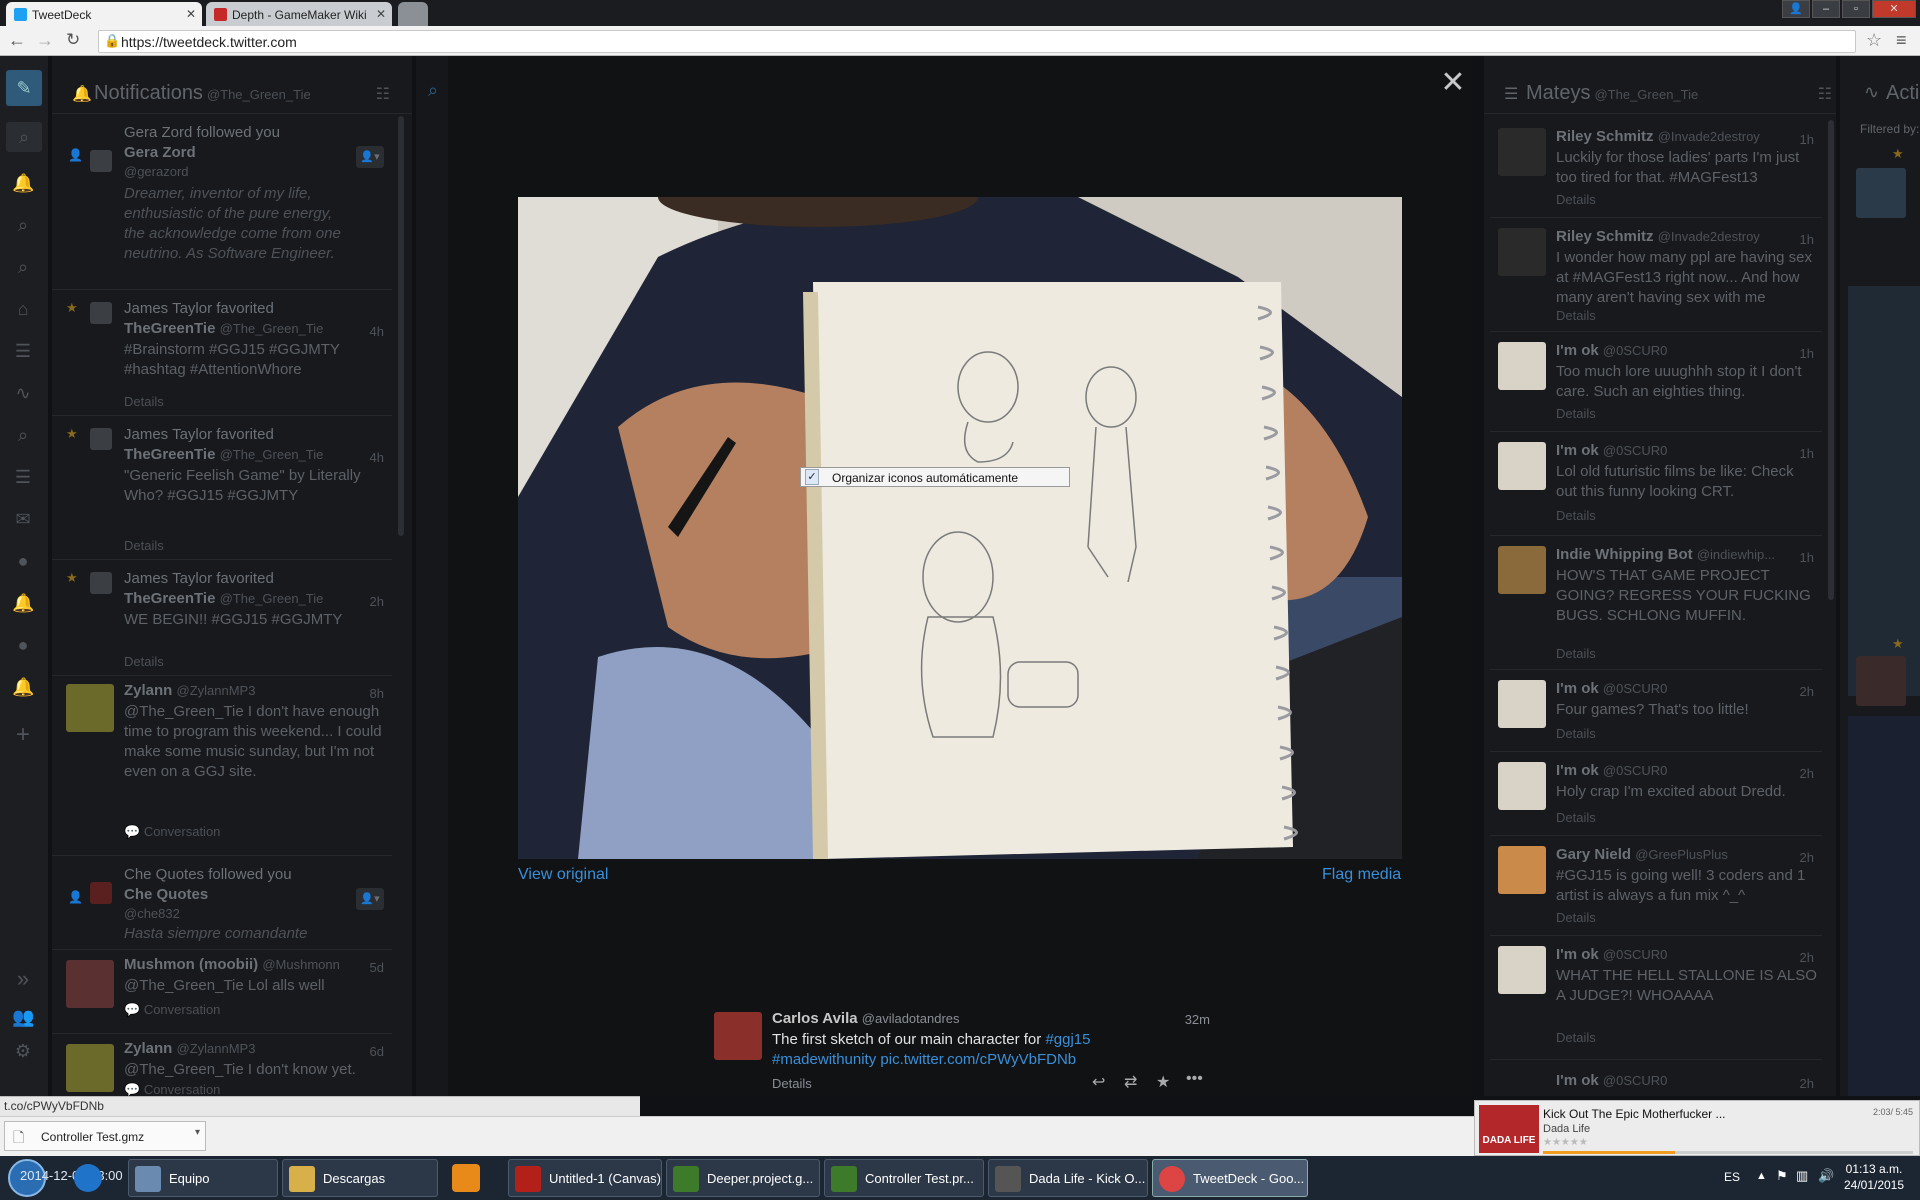  What do you see at coordinates (1761, 1176) in the screenshot?
I see `tray-arrow-icon: ▲` at bounding box center [1761, 1176].